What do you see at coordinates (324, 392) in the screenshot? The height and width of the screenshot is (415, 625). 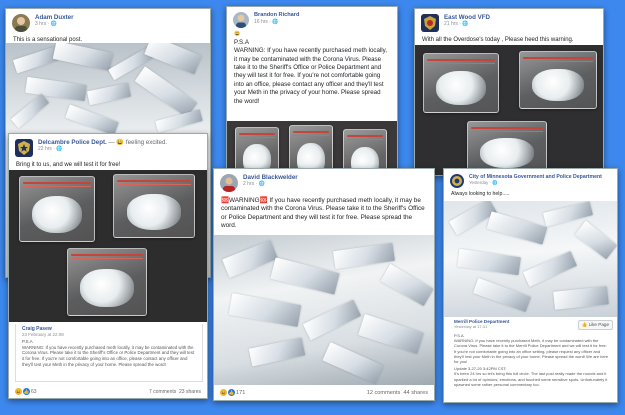 I see `post-footer: 😆 👍 171 12 comments 44 shares` at bounding box center [324, 392].